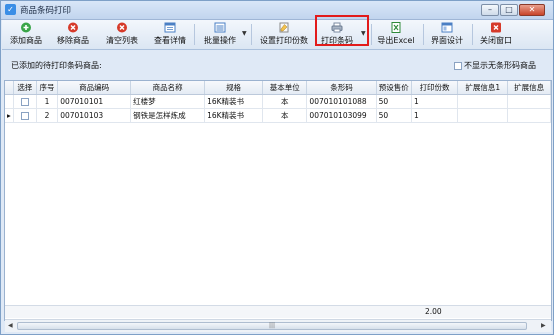 This screenshot has height=335, width=554. What do you see at coordinates (284, 27) in the screenshot?
I see `print-settings-icon` at bounding box center [284, 27].